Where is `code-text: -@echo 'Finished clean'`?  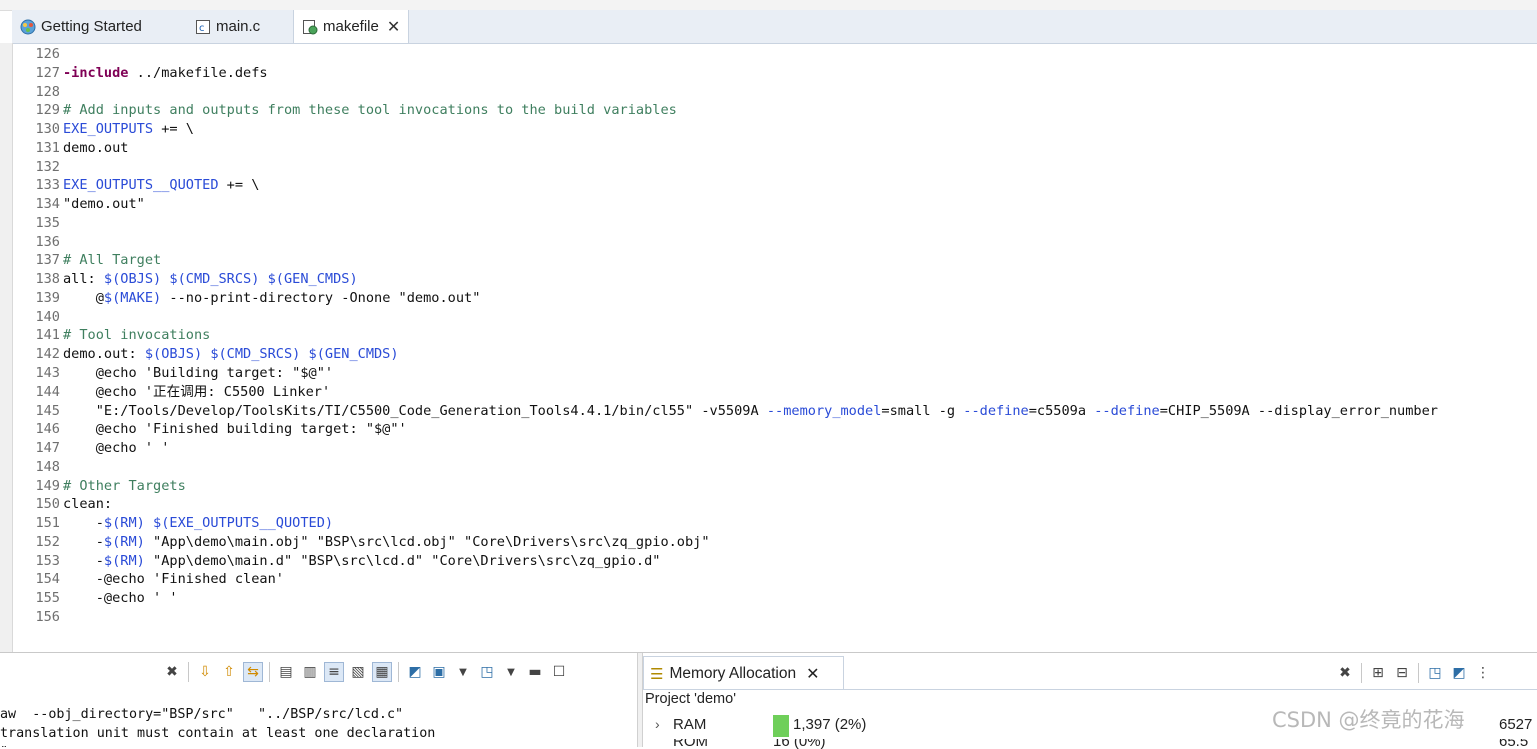
code-text: -@echo 'Finished clean' is located at coordinates (173, 579).